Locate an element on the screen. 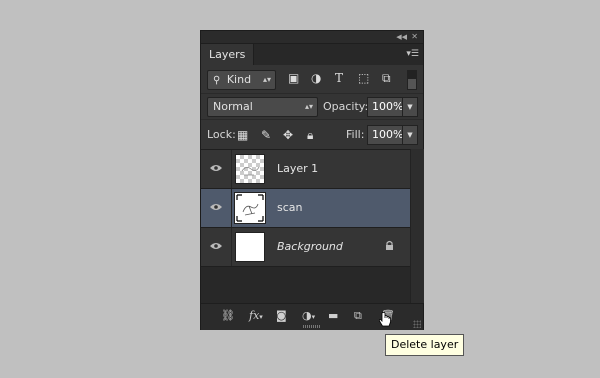 This screenshot has width=600, height=378. tab-layers: Layers is located at coordinates (227, 54).